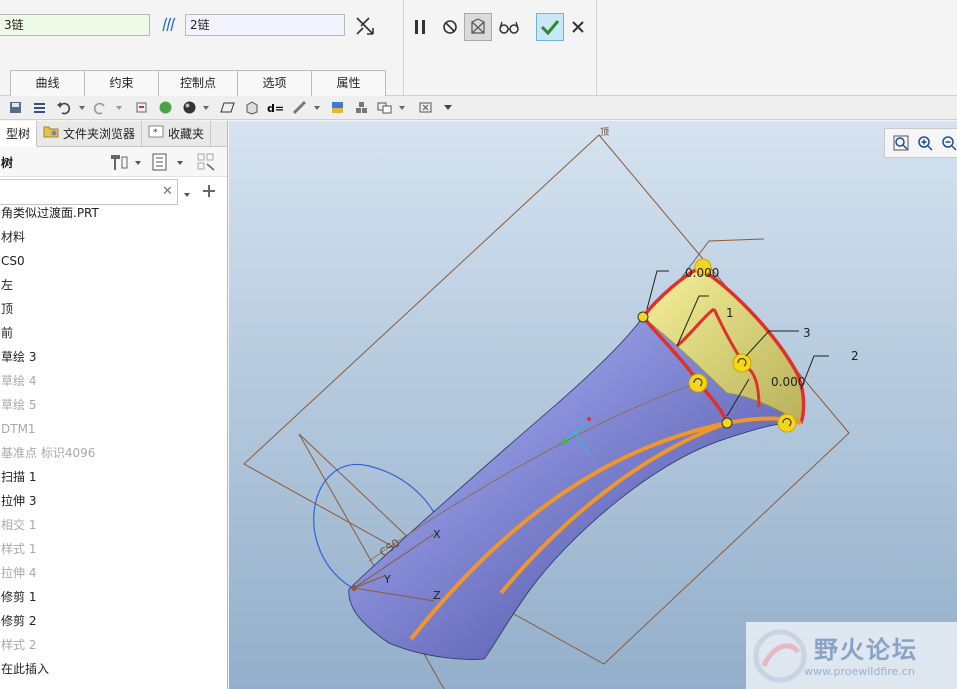  I want to click on close-icon, so click(578, 27).